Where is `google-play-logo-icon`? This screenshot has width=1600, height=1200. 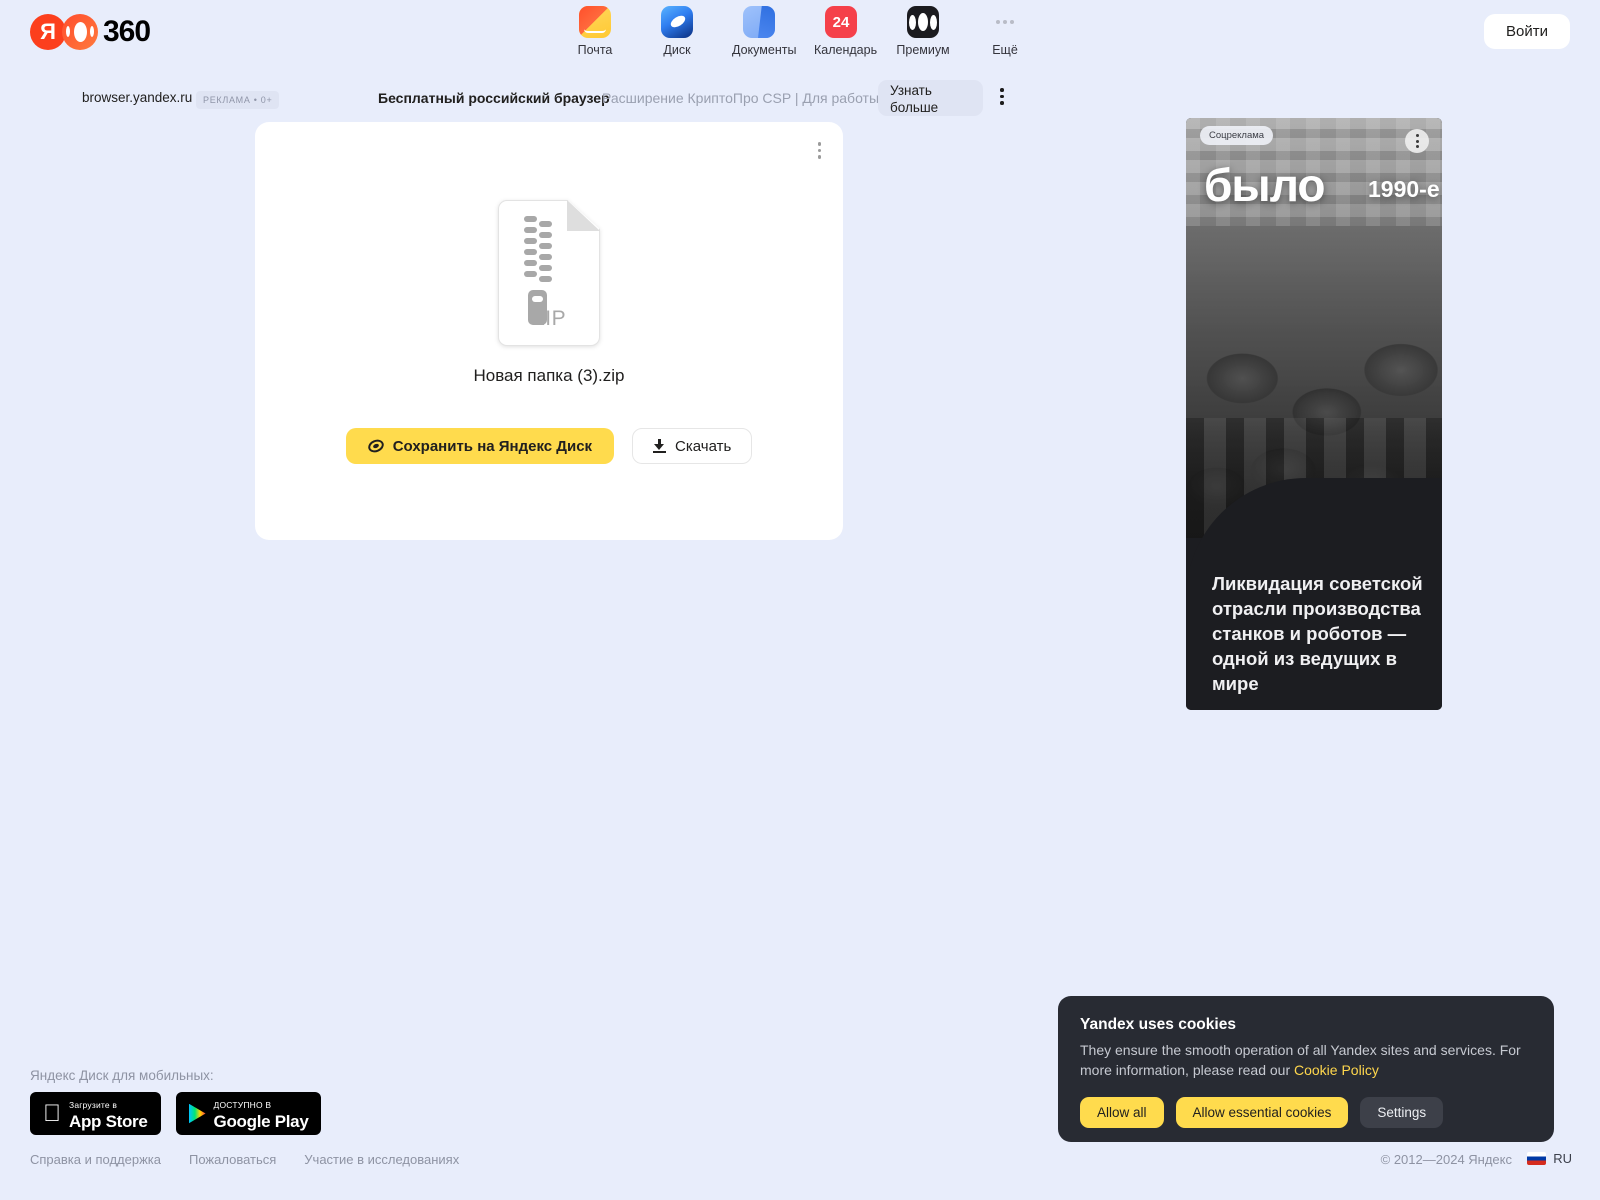
google-play-logo-icon is located at coordinates (197, 1113).